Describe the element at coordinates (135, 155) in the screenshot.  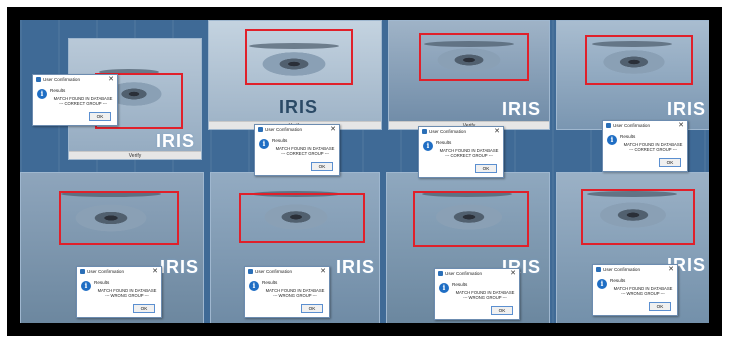
I see `verify-button: Verify` at that location.